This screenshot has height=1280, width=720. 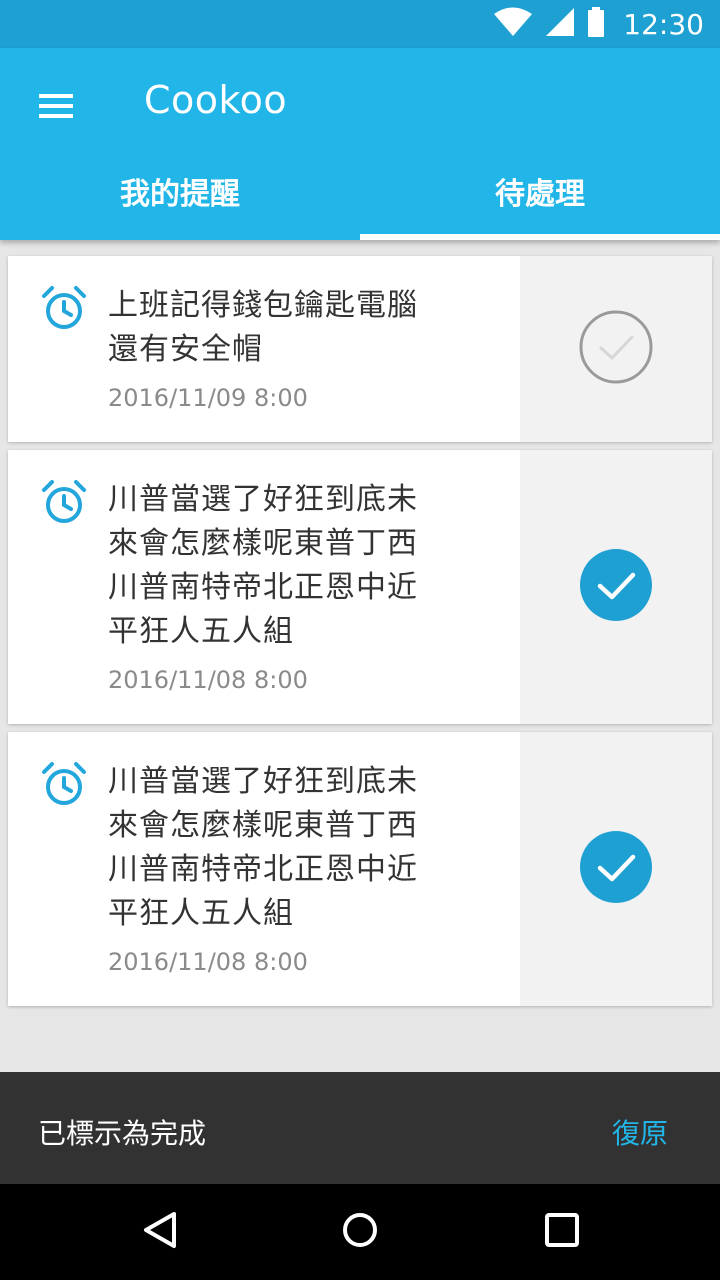 I want to click on home-button, so click(x=360, y=1232).